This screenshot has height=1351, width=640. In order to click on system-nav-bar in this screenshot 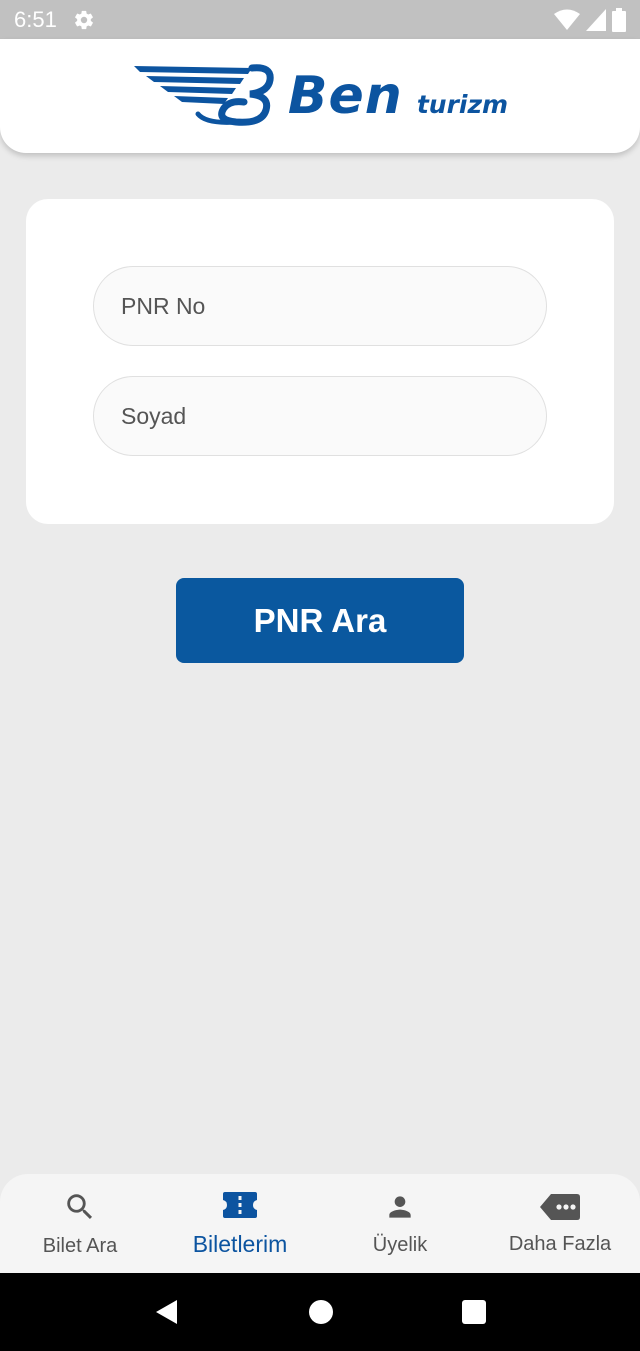, I will do `click(320, 1312)`.